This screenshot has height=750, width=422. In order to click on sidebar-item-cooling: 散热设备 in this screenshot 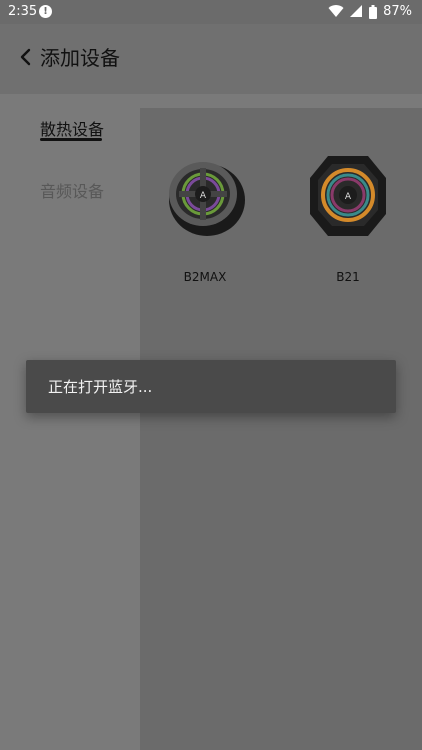, I will do `click(72, 128)`.